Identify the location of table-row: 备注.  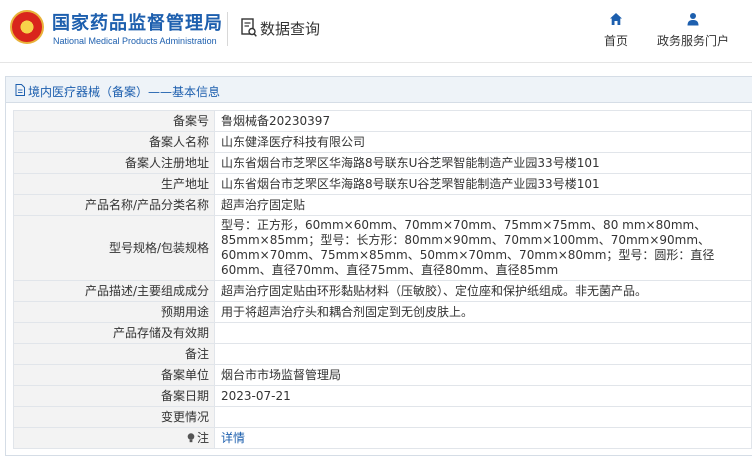
(382, 354).